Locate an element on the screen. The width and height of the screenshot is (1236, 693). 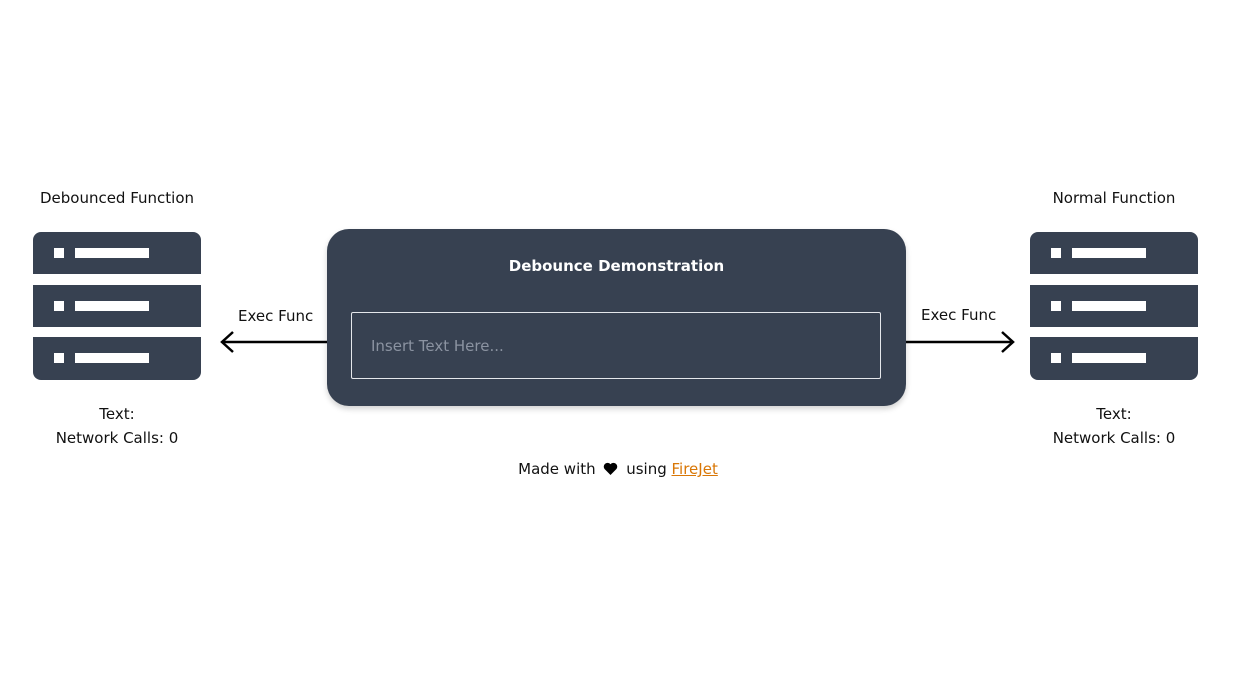
heart-icon is located at coordinates (611, 468).